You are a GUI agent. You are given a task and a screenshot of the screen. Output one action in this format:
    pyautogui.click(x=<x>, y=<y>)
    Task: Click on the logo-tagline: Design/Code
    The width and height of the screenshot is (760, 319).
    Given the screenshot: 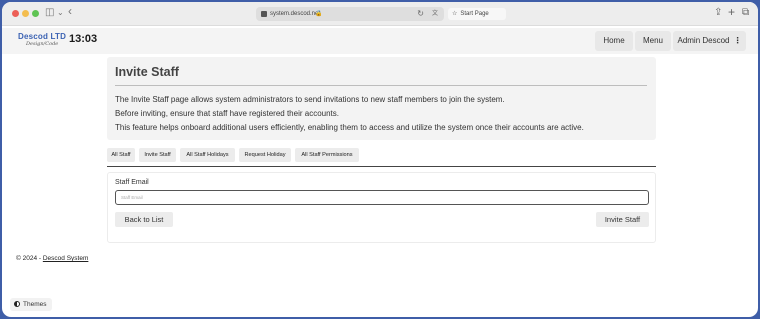 What is the action you would take?
    pyautogui.click(x=42, y=44)
    